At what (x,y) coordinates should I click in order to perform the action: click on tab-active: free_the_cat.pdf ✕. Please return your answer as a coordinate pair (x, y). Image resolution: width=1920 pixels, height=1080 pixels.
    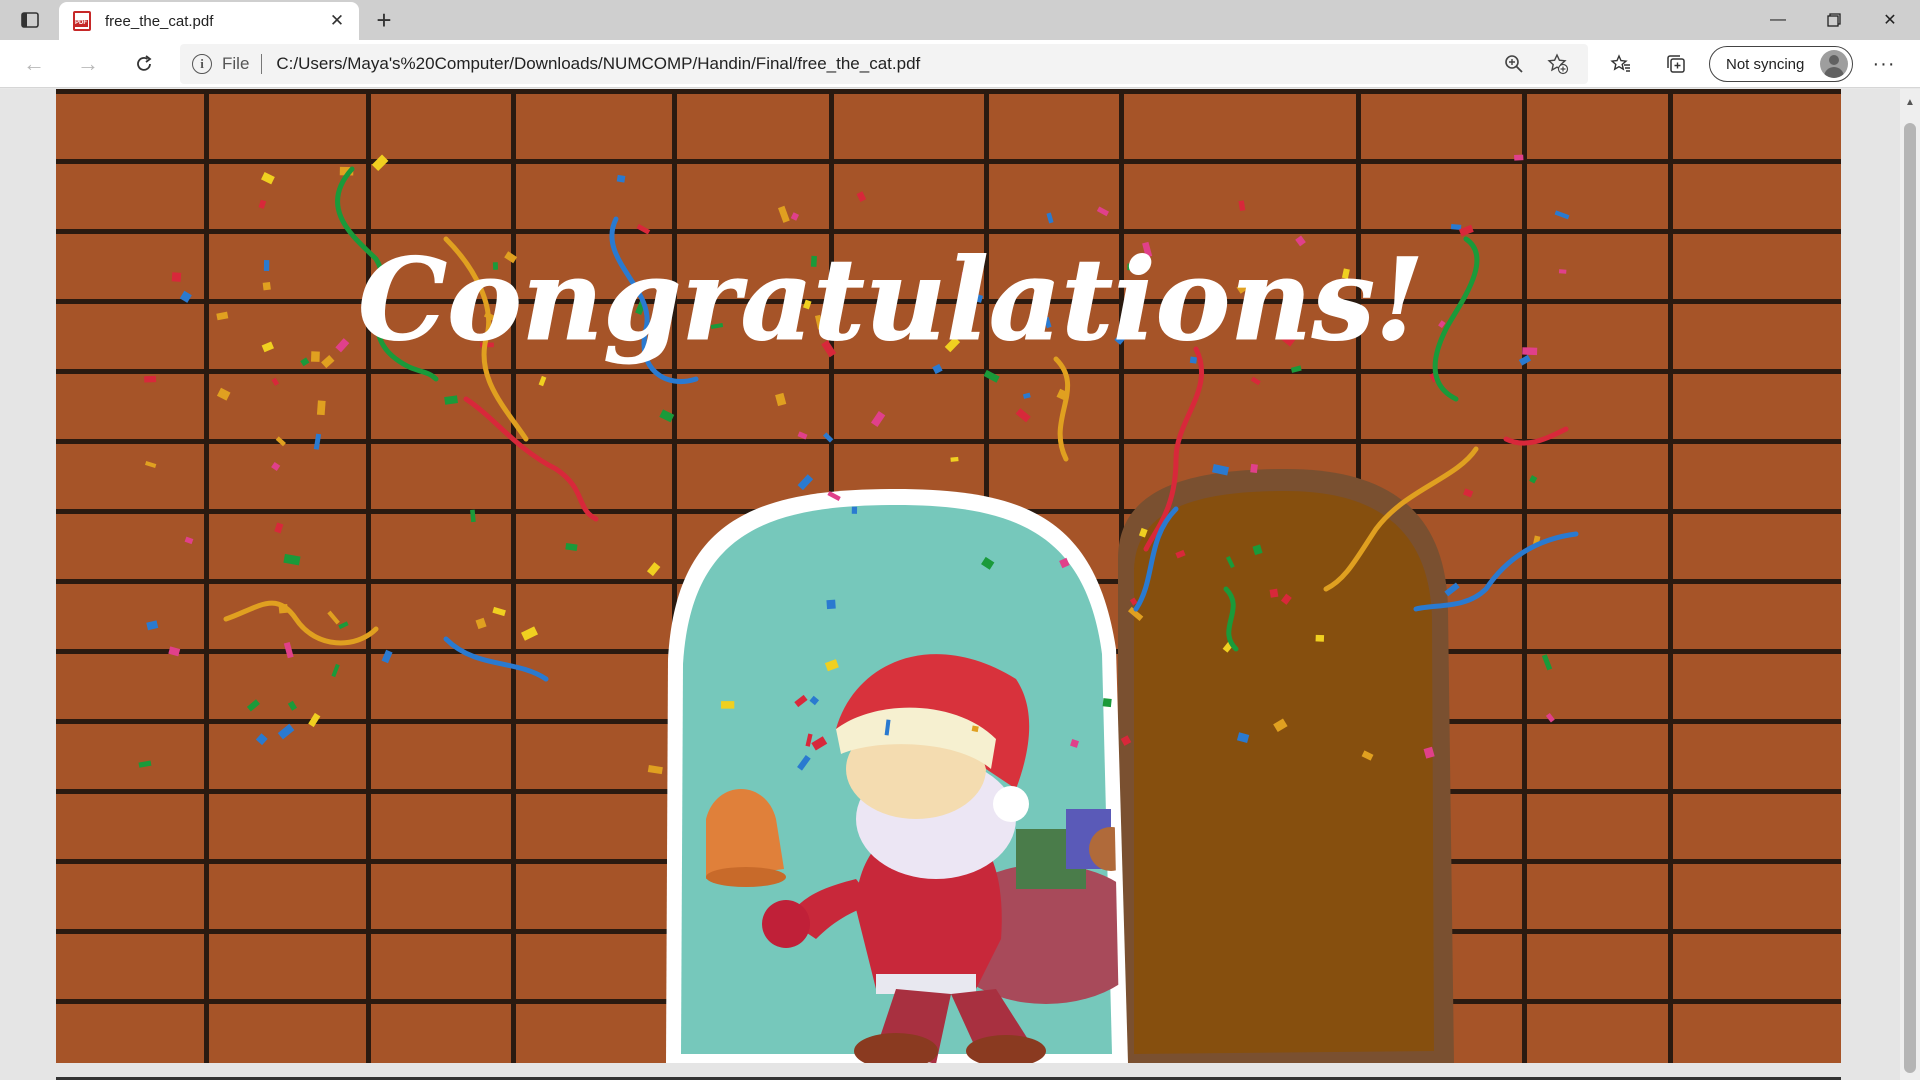
    Looking at the image, I should click on (209, 21).